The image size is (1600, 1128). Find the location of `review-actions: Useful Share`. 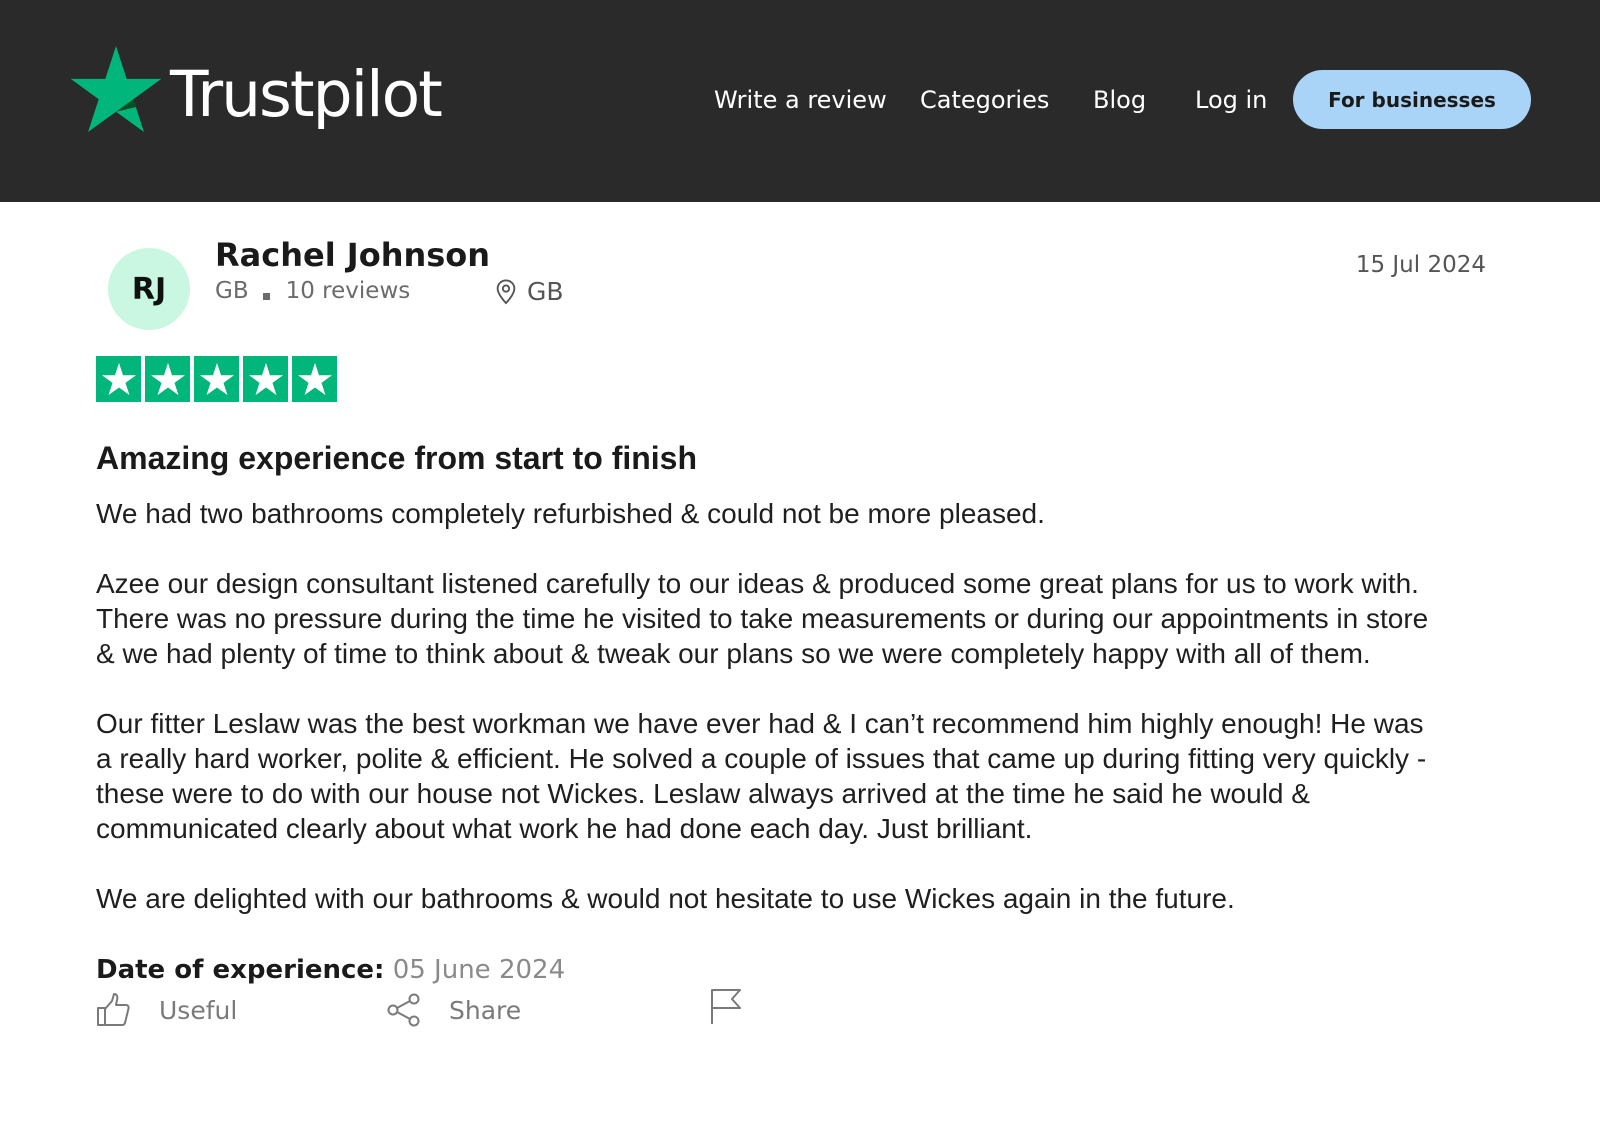

review-actions: Useful Share is located at coordinates (446, 1010).